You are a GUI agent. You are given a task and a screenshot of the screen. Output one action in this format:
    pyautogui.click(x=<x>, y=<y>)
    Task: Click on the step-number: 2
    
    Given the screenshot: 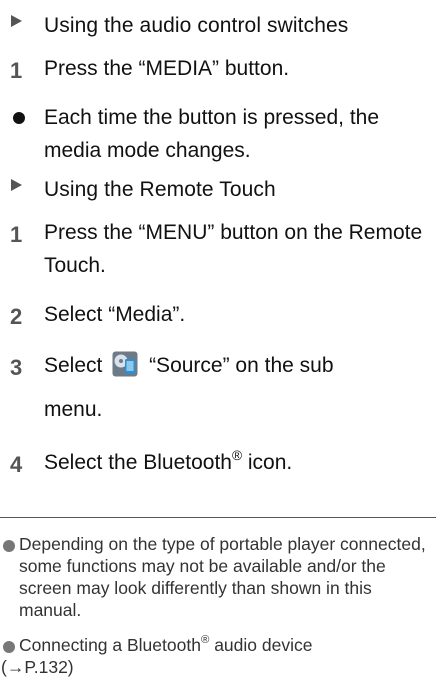 What is the action you would take?
    pyautogui.click(x=16, y=316)
    